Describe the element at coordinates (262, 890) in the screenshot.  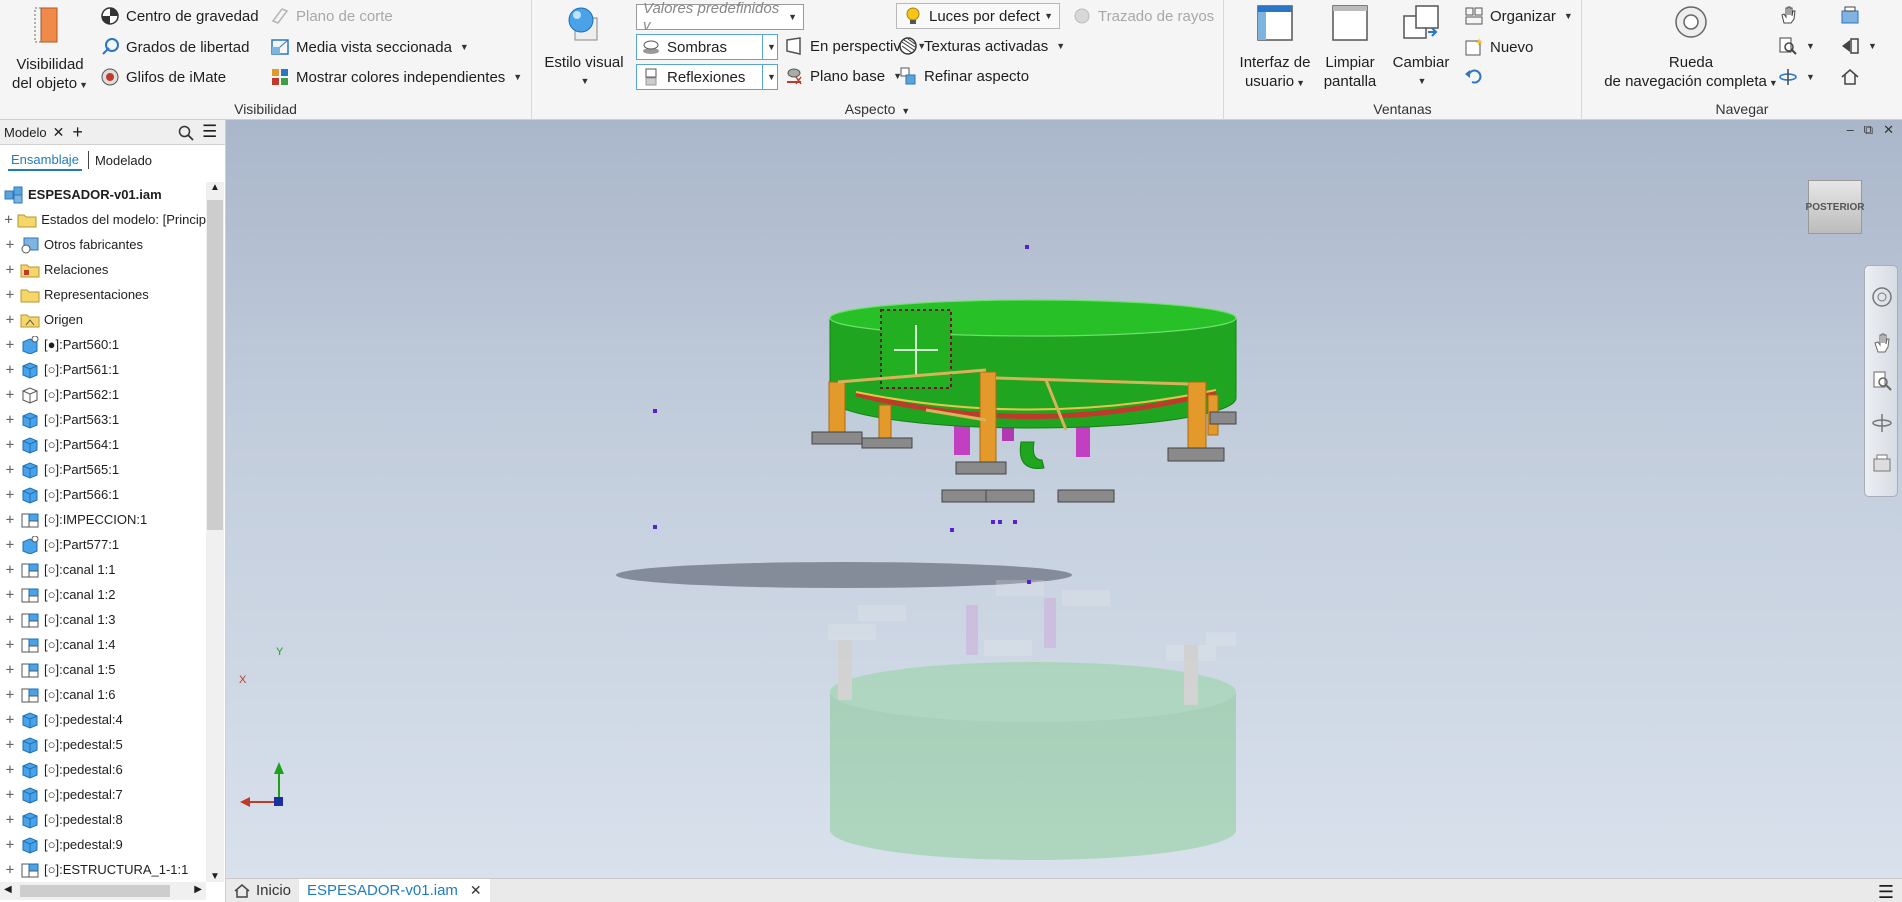
I see `tab-inicio: Inicio` at that location.